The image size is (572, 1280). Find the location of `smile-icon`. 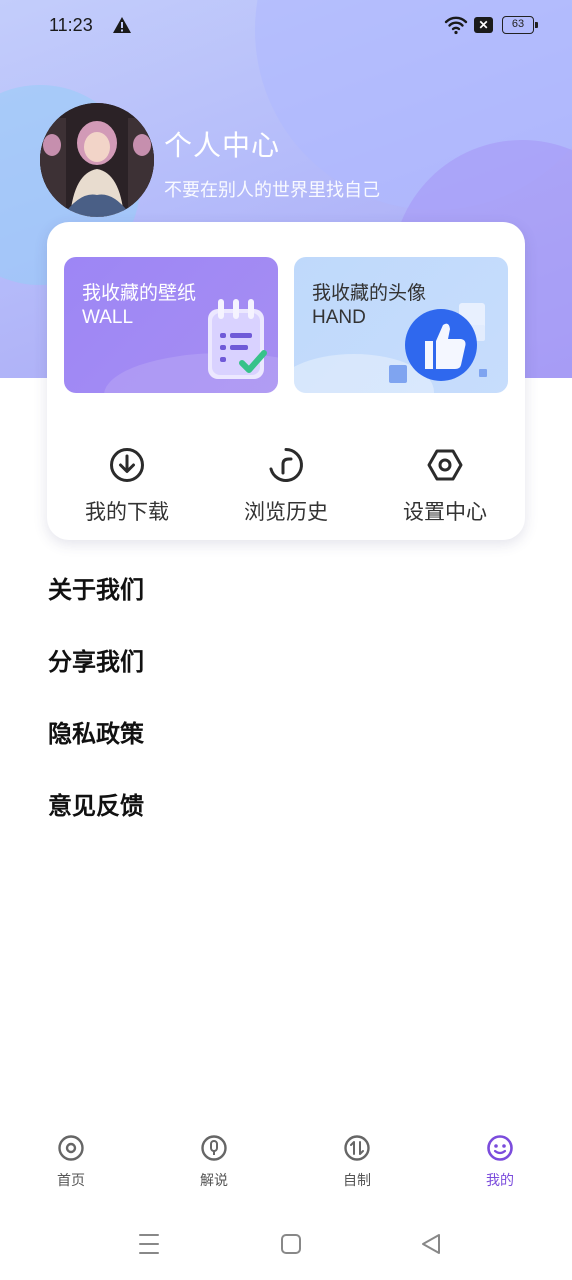

smile-icon is located at coordinates (500, 1150).